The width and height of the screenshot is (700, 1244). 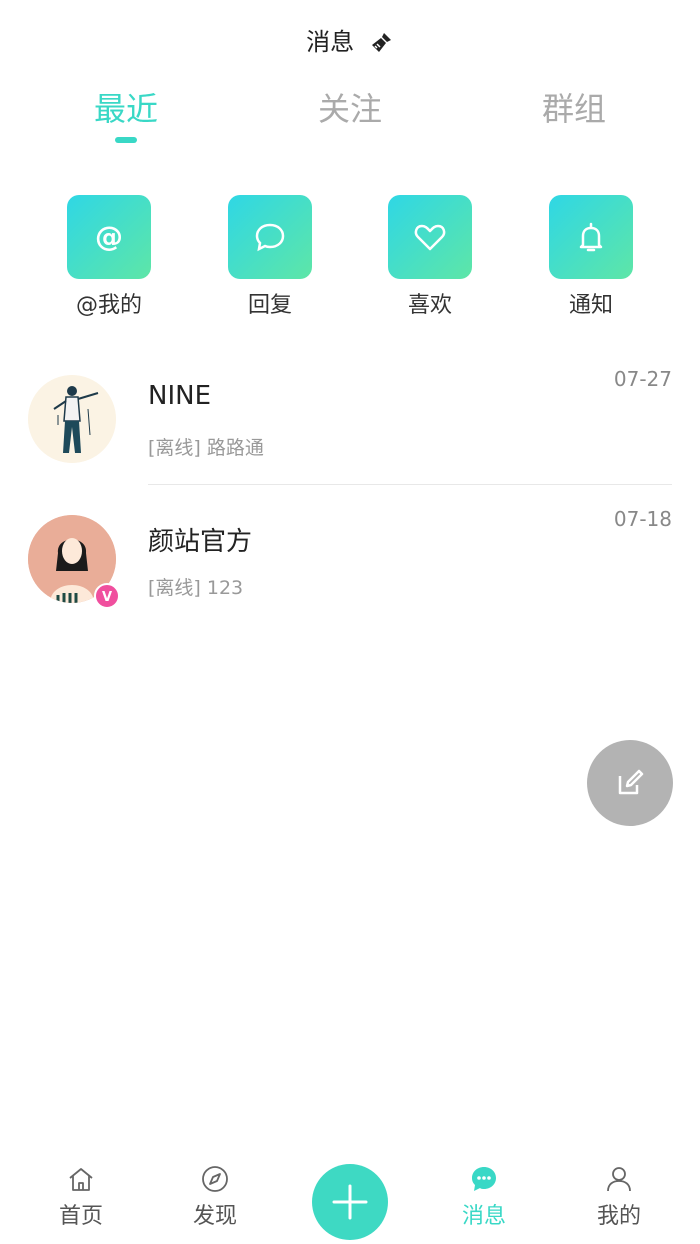 I want to click on tab-label: 最近, so click(x=125, y=109).